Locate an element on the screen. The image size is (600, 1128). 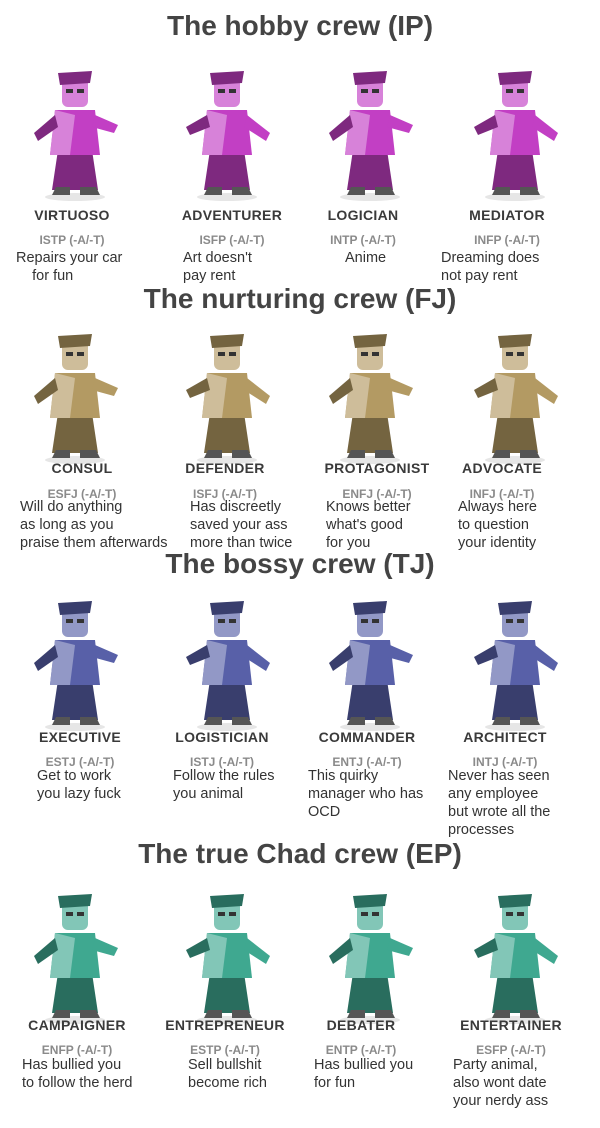
logician-caption: Anime is located at coordinates (366, 258).